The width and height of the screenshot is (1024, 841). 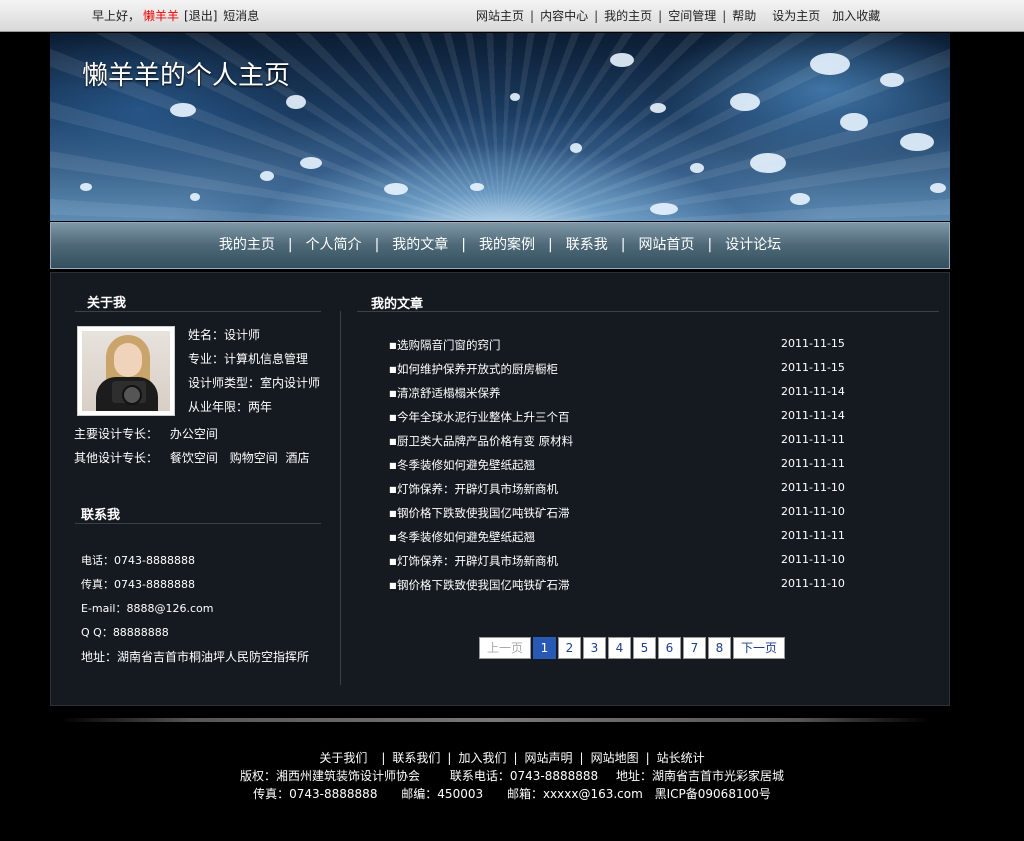 What do you see at coordinates (666, 245) in the screenshot?
I see `nav-item-site-home: 网站首页` at bounding box center [666, 245].